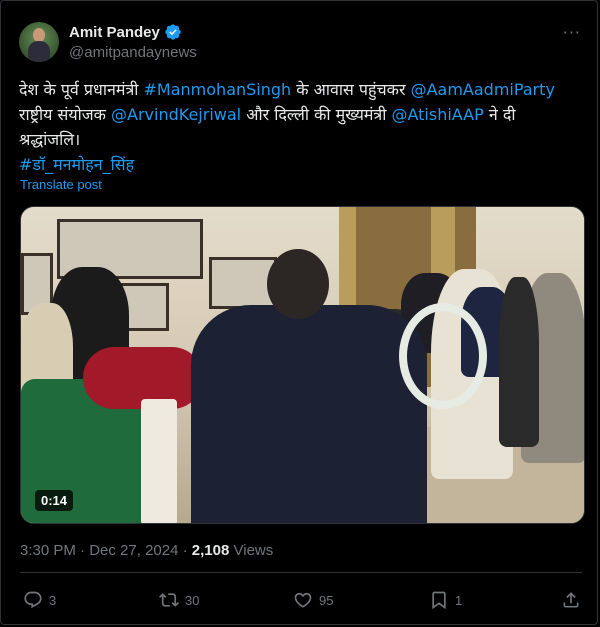 The height and width of the screenshot is (627, 600). I want to click on post-time: 3:30 PM, so click(48, 550).